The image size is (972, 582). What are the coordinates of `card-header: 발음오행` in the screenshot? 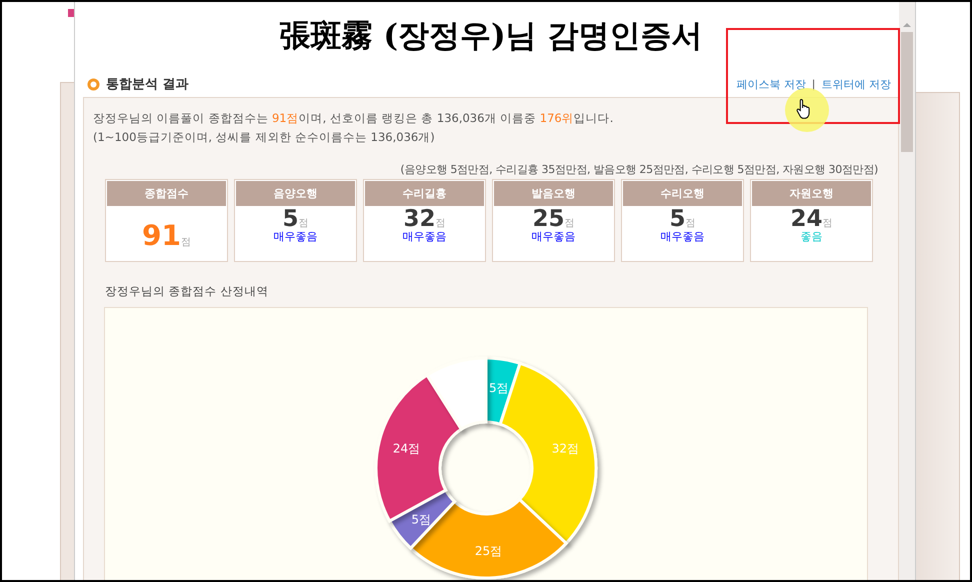 It's located at (553, 193).